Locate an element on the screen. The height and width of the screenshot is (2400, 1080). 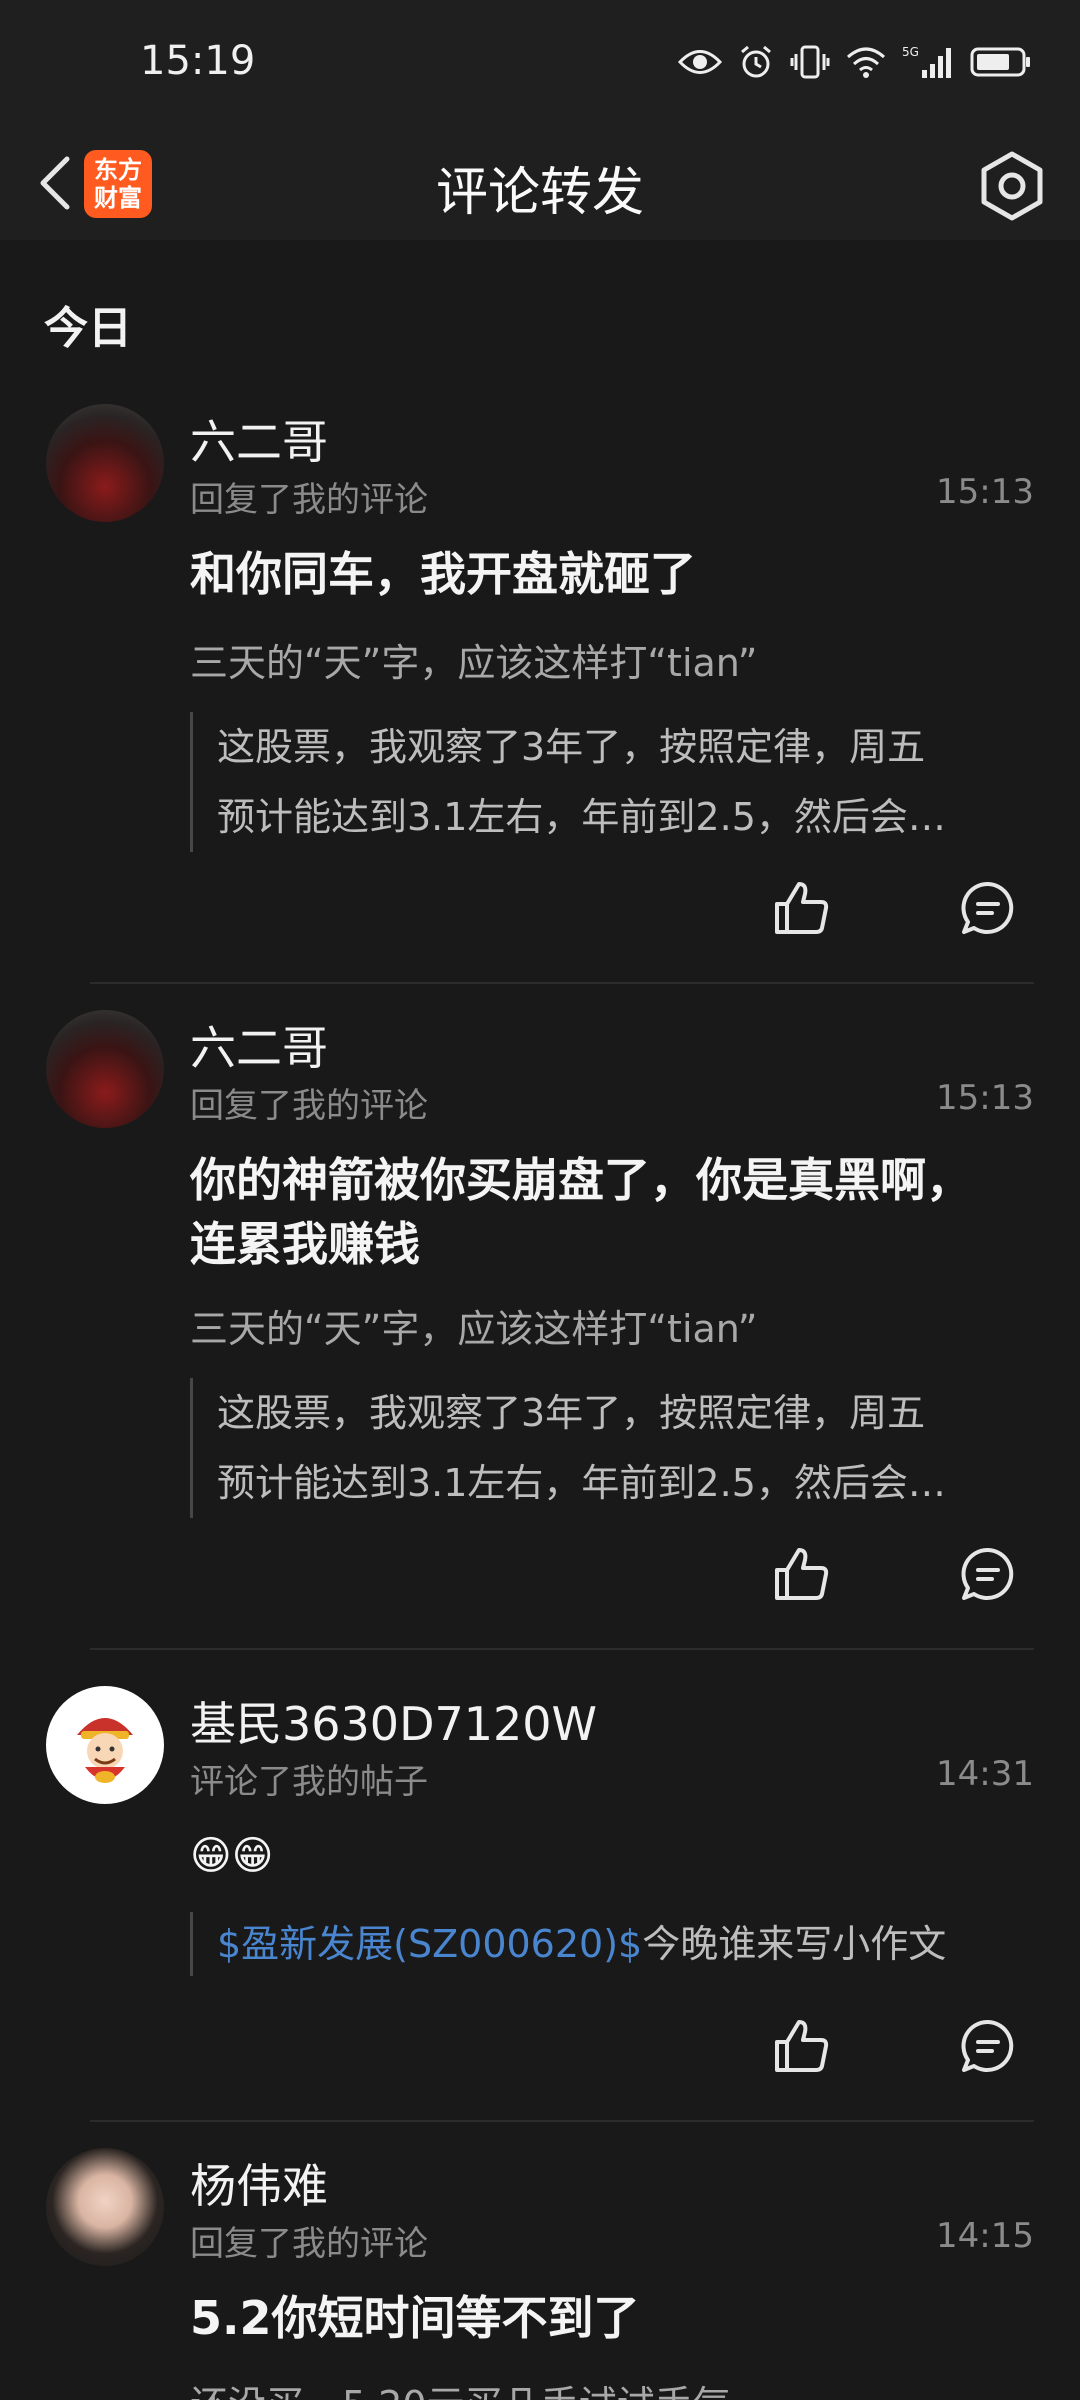
quoted-post: $盈新发展(SZ000620)$今晚谁来写小作文 is located at coordinates (618, 1944).